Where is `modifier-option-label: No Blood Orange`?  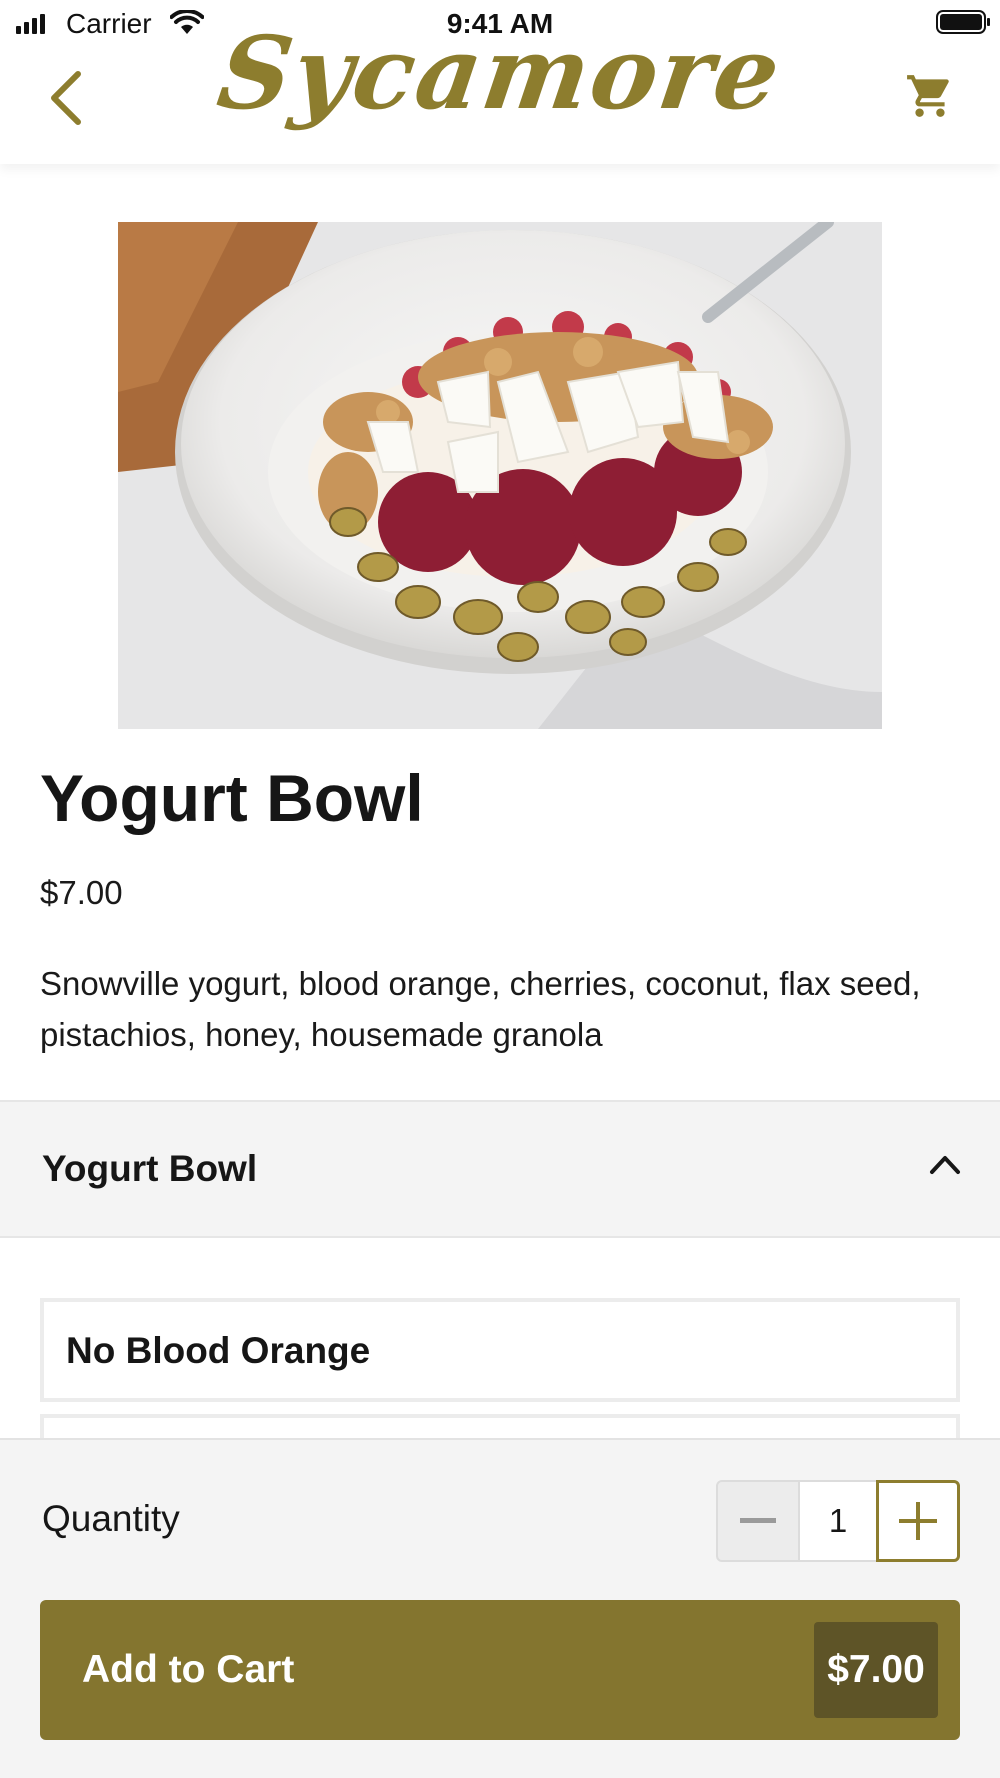
modifier-option-label: No Blood Orange is located at coordinates (218, 1350).